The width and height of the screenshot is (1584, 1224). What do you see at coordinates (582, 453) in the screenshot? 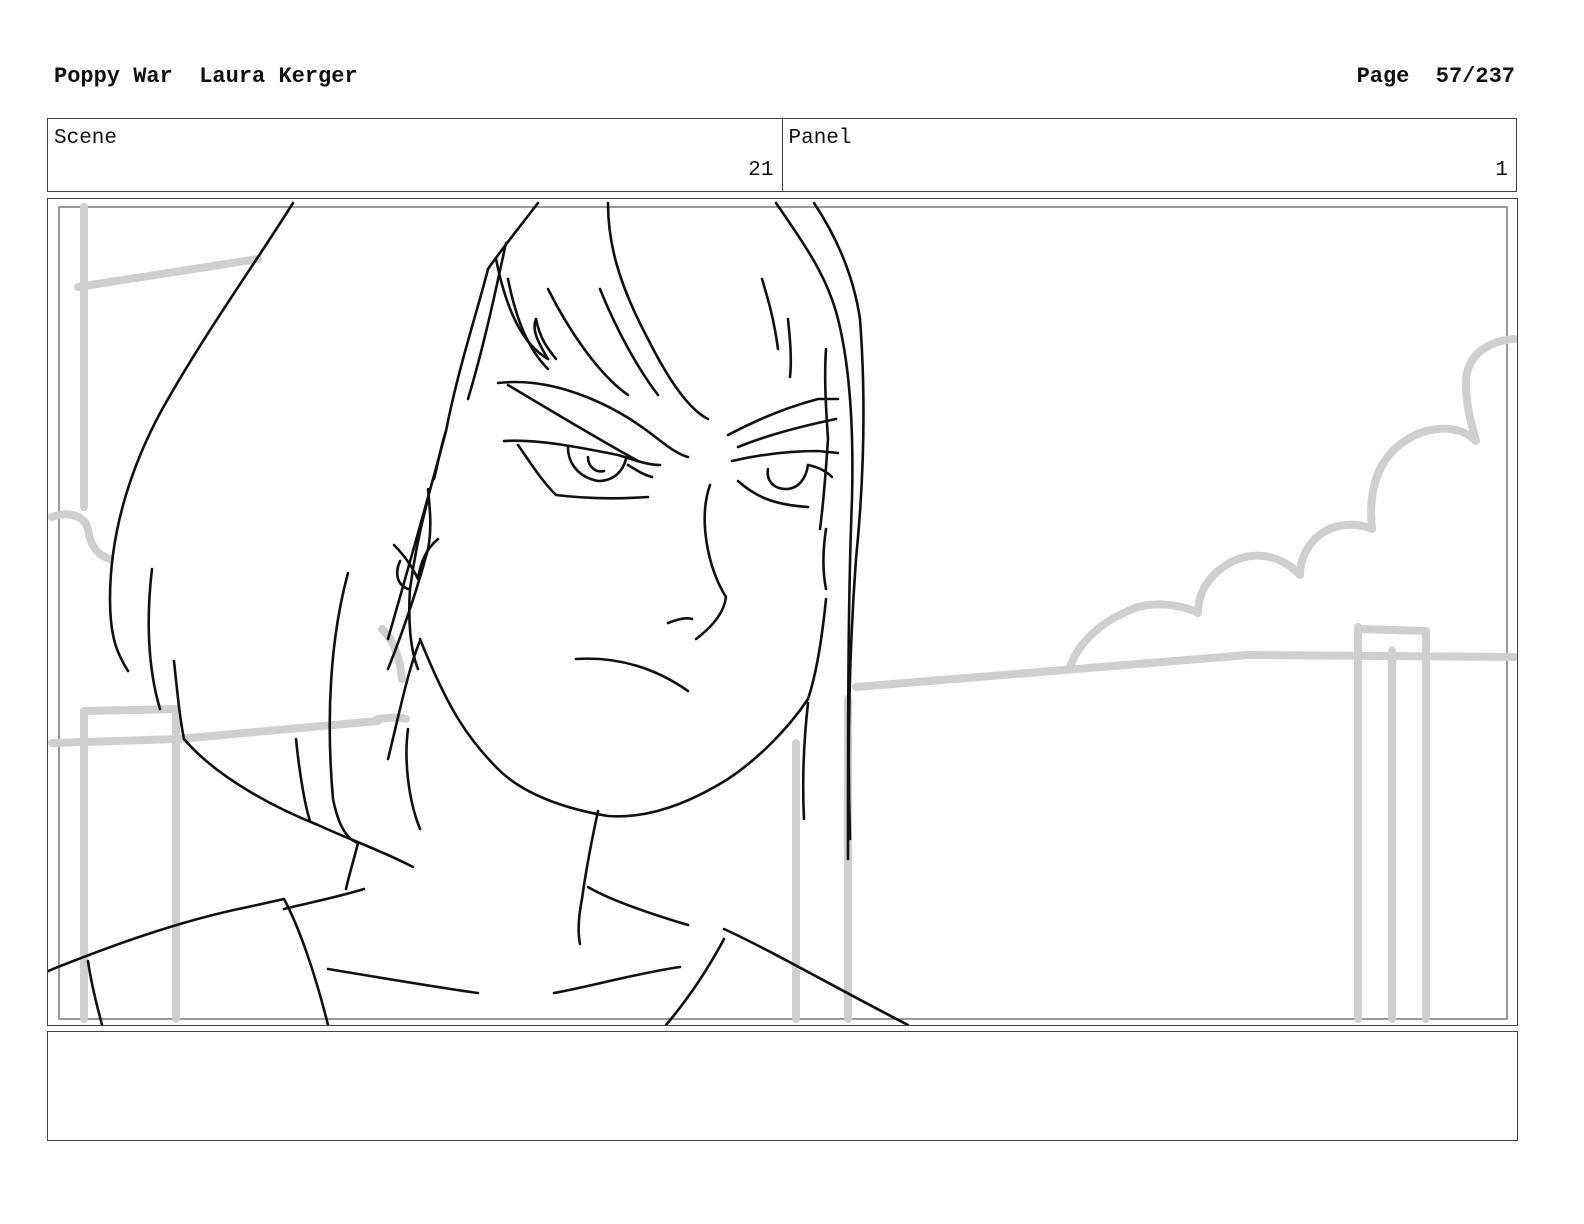
I see `left-eye` at bounding box center [582, 453].